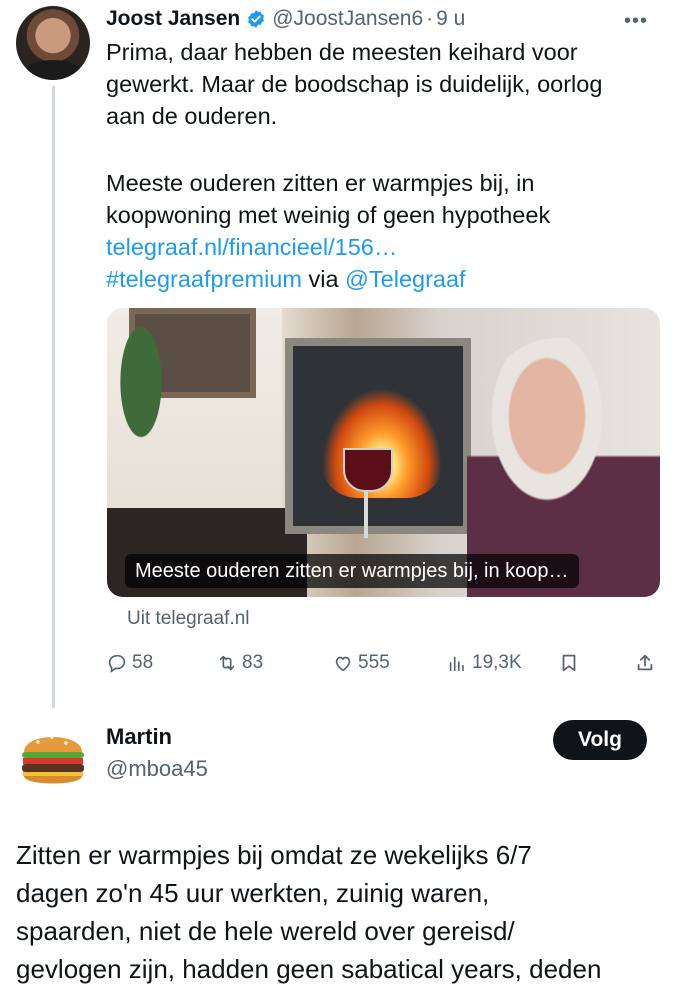 The image size is (678, 1000). I want to click on reply-button: 58, so click(129, 663).